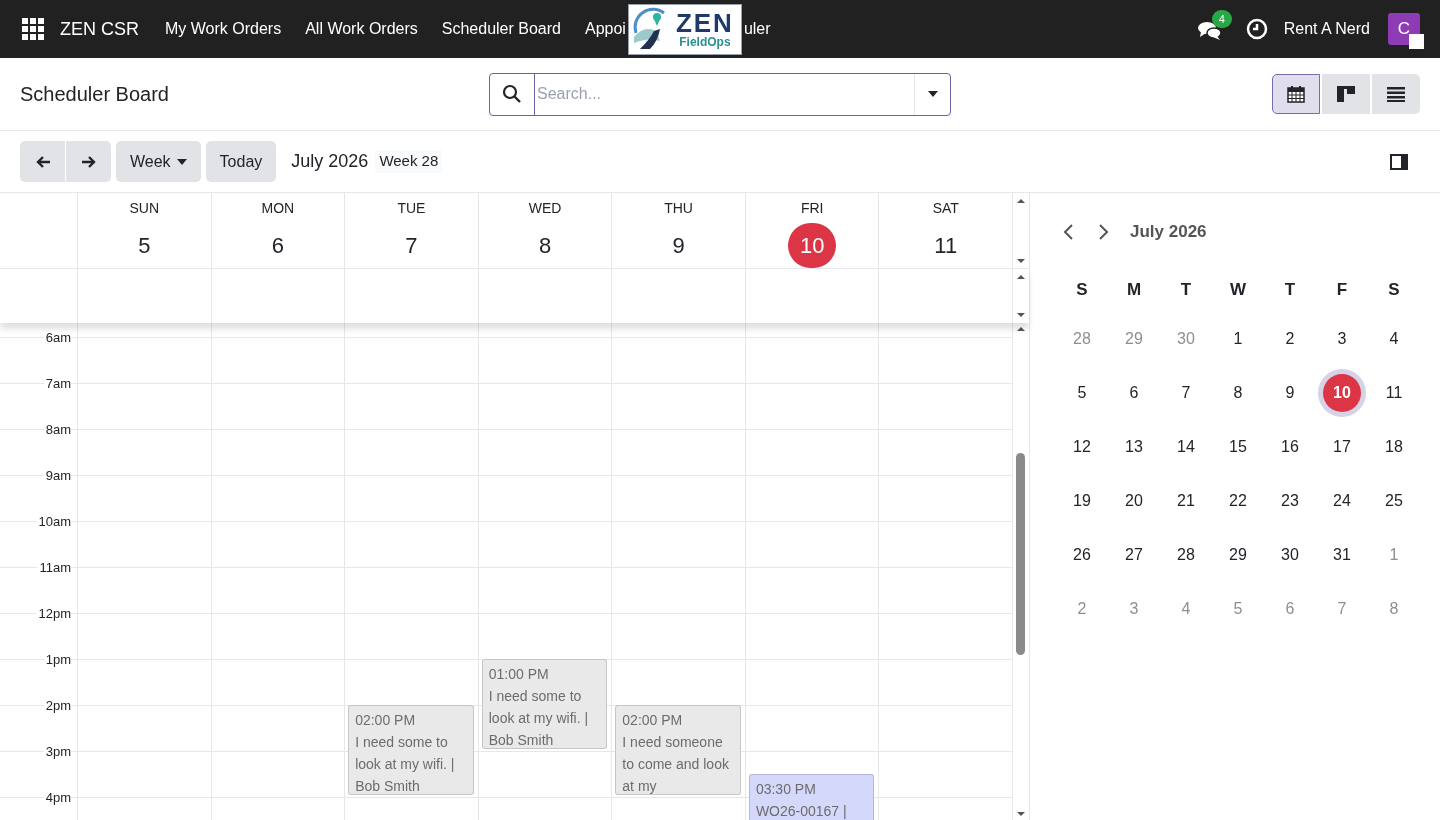  What do you see at coordinates (1082, 446) in the screenshot?
I see `date-cell: 12` at bounding box center [1082, 446].